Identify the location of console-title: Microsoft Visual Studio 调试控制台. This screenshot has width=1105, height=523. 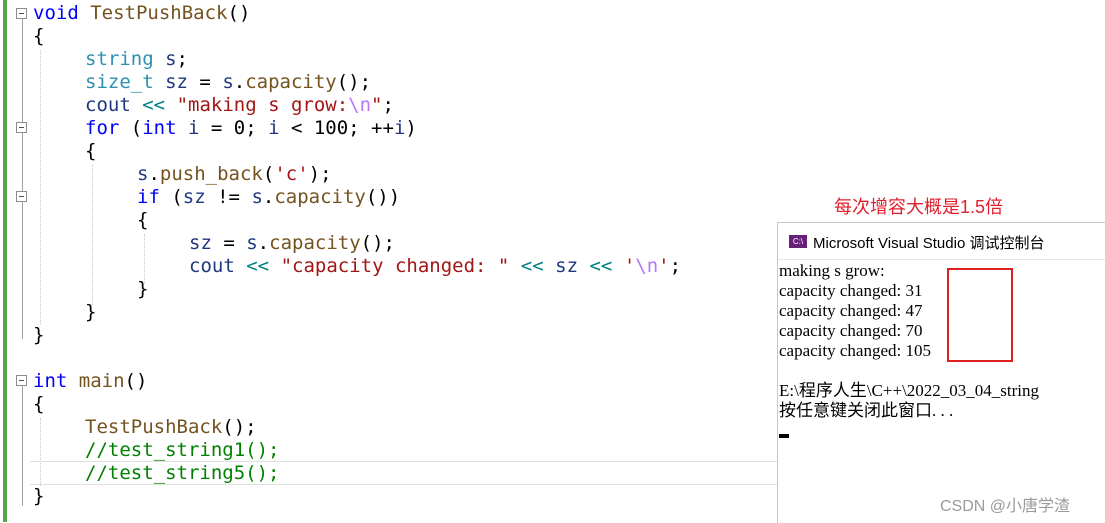
(929, 243).